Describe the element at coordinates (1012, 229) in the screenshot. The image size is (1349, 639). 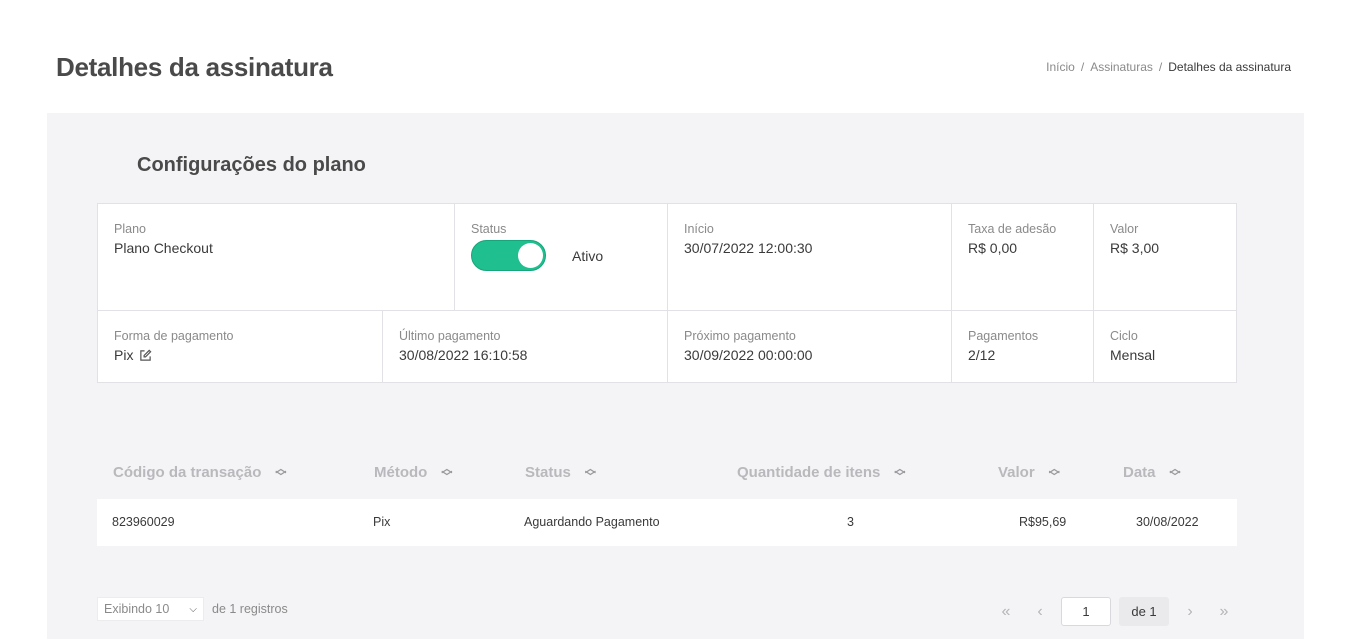
I see `taxa-label: Taxa de adesão` at that location.